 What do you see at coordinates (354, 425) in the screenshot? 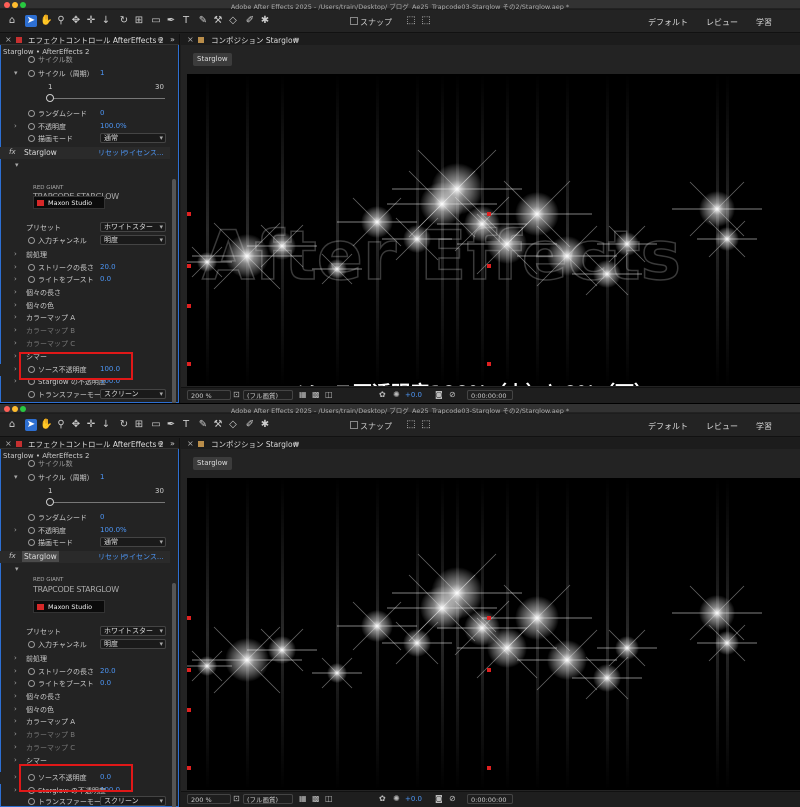
I see `snap-checkbox` at bounding box center [354, 425].